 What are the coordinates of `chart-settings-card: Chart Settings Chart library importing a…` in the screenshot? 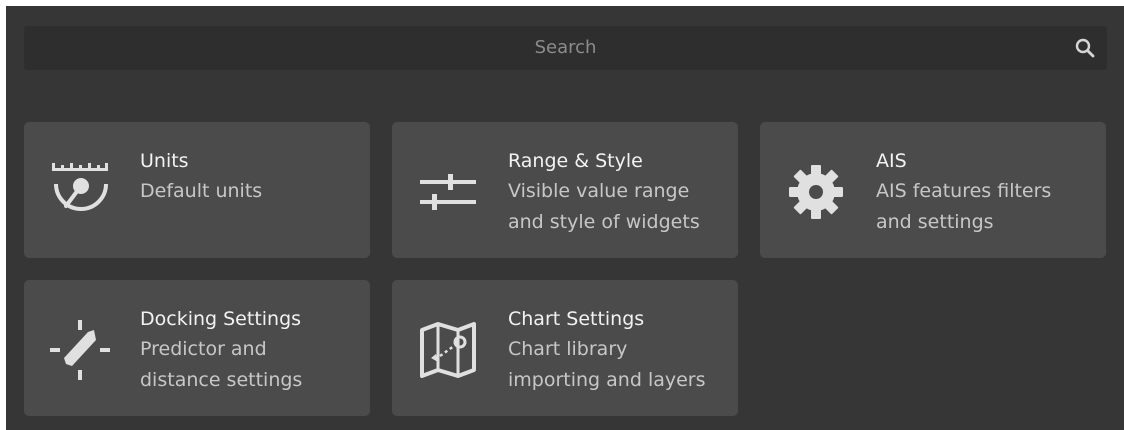 It's located at (565, 348).